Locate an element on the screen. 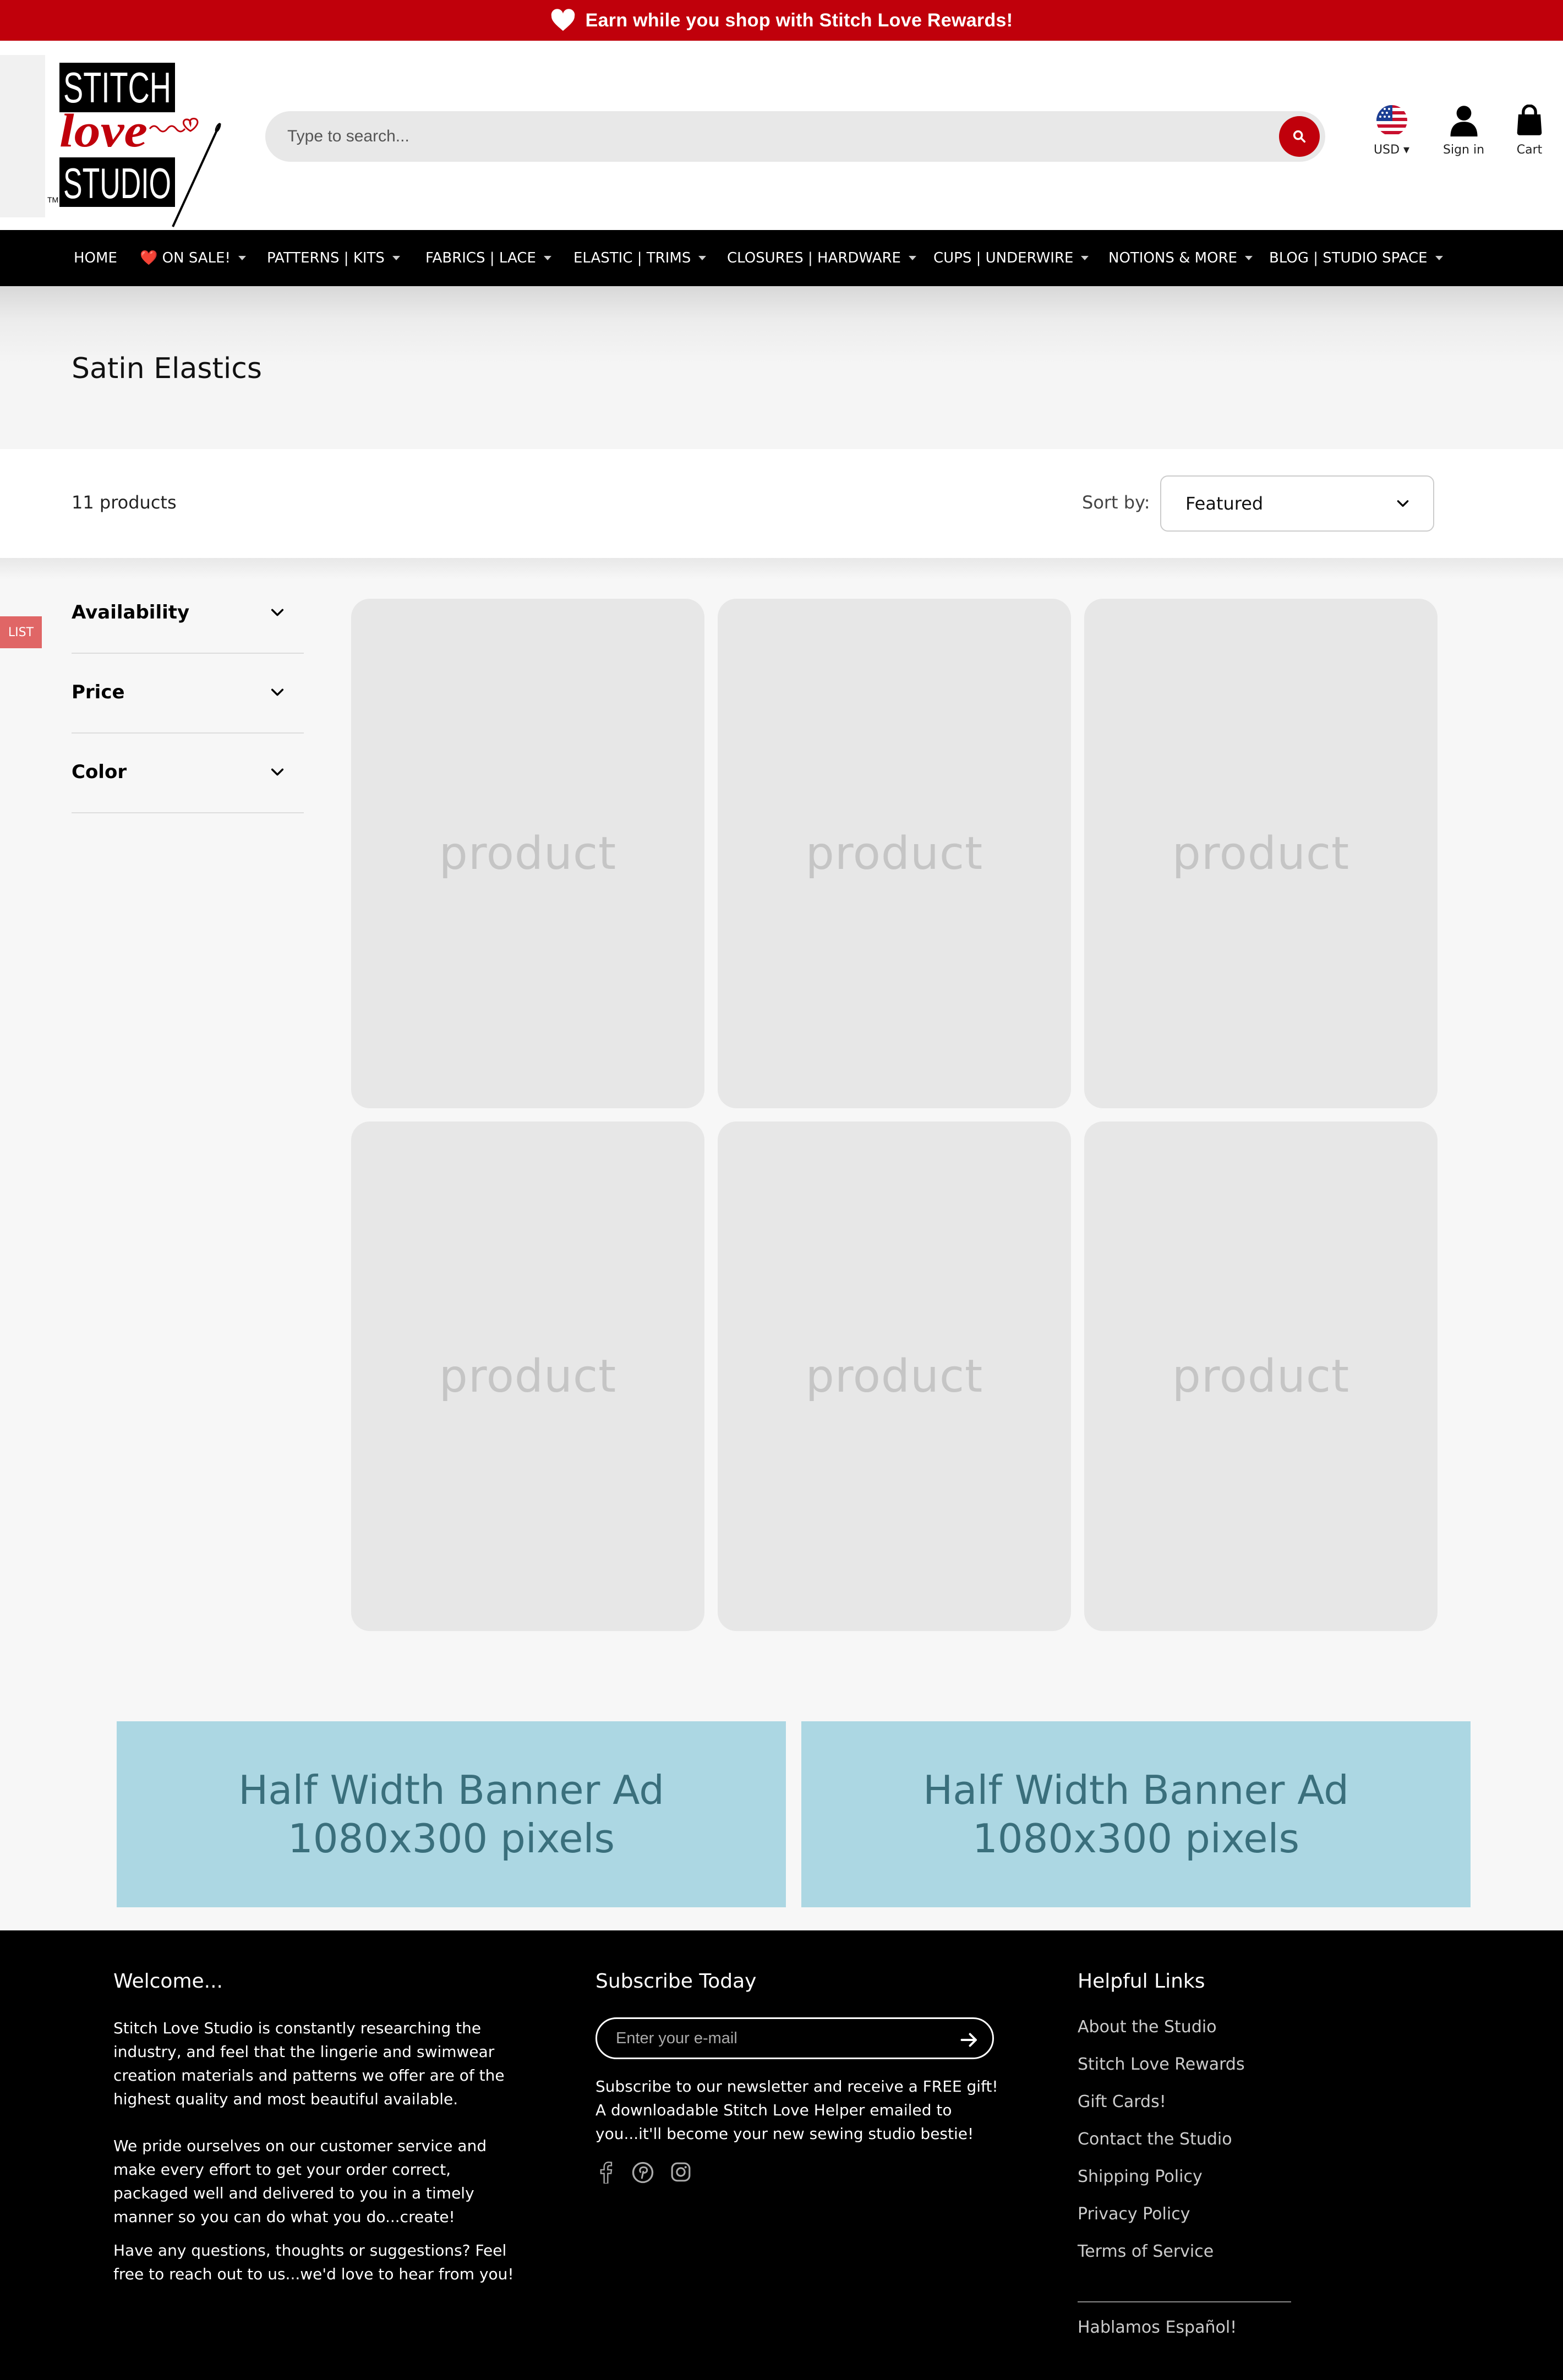  filter-price: Price is located at coordinates (188, 694).